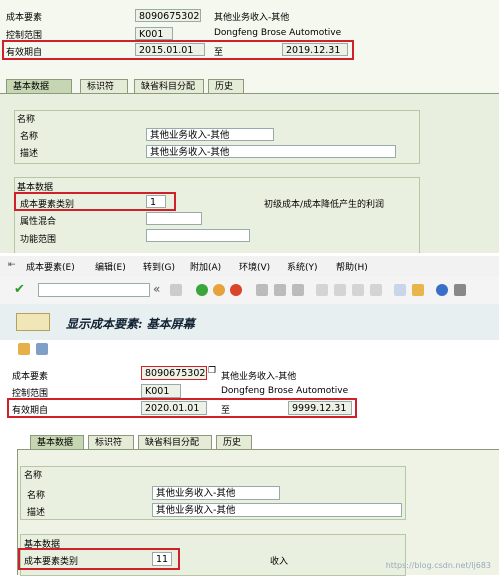 Image resolution: width=499 pixels, height=576 pixels. What do you see at coordinates (38, 222) in the screenshot?
I see `attr-label: 属性混合` at bounding box center [38, 222].